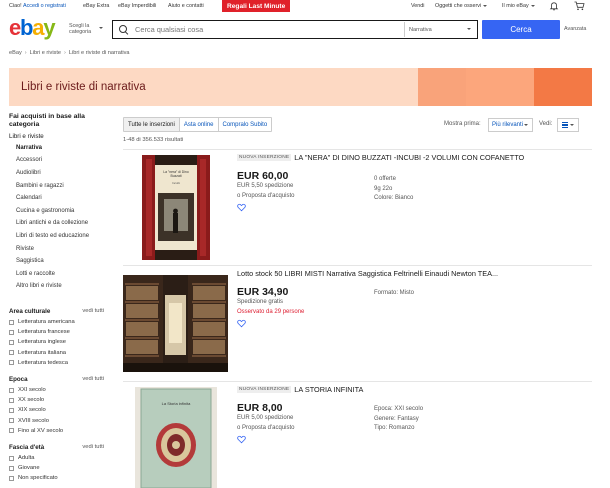 This screenshot has width=610, height=488. What do you see at coordinates (59, 261) in the screenshot?
I see `sidebar-item-saggistica: Saggistica` at bounding box center [59, 261].